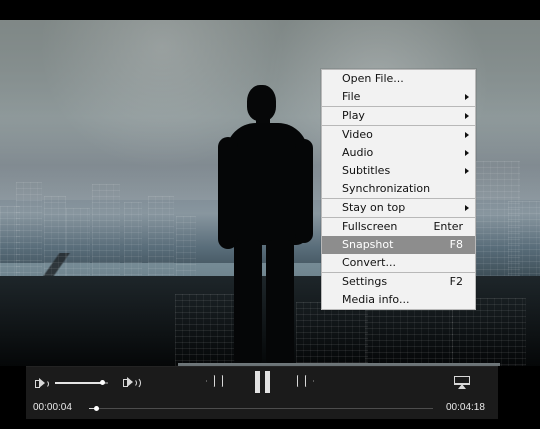  What do you see at coordinates (456, 244) in the screenshot?
I see `menu-item-shortcut: F8` at bounding box center [456, 244].